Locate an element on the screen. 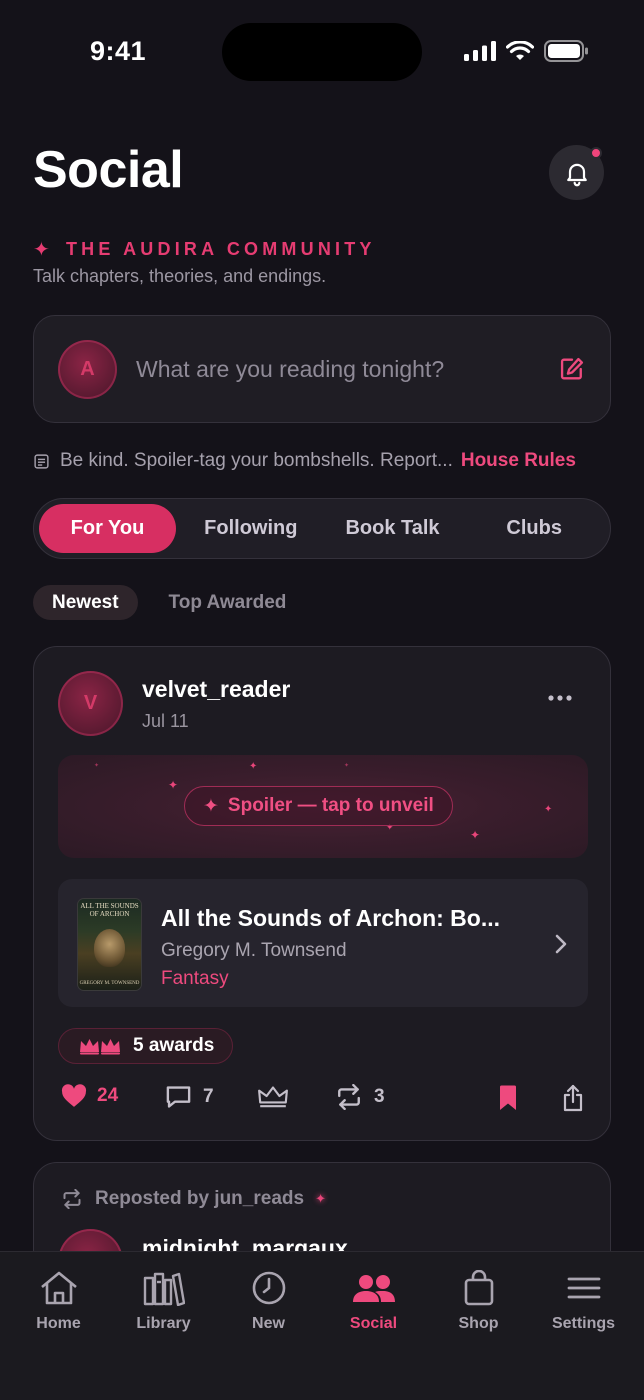 Image resolution: width=644 pixels, height=1400 pixels. status-icons is located at coordinates (526, 51).